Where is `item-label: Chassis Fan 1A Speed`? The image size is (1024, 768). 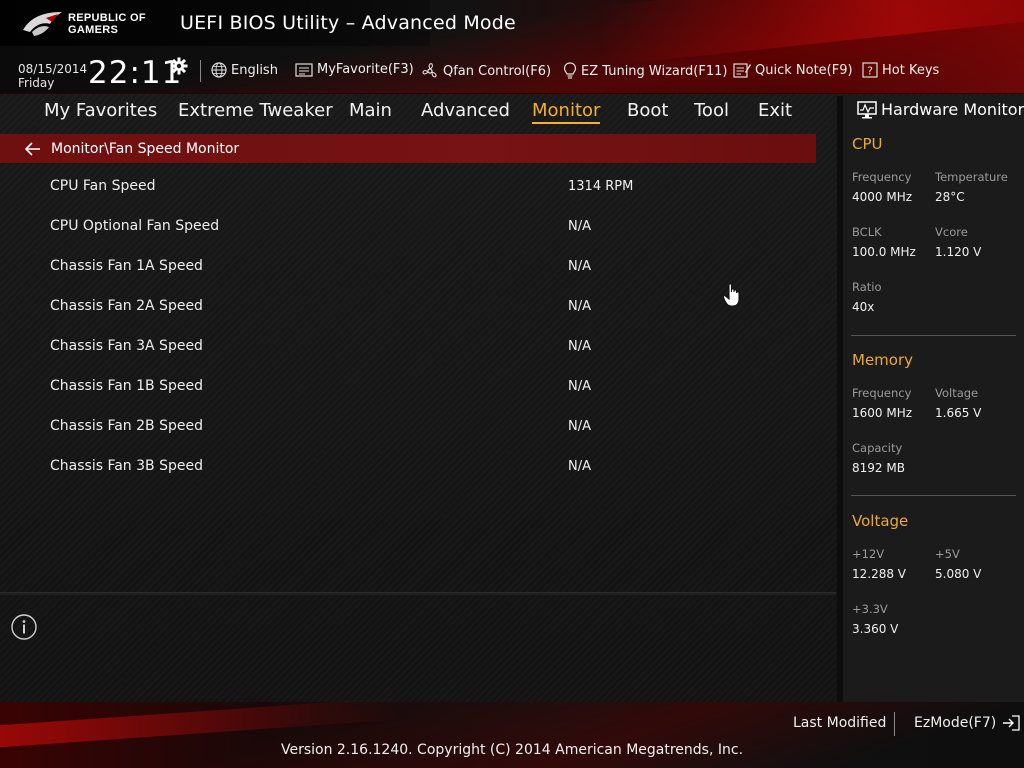 item-label: Chassis Fan 1A Speed is located at coordinates (126, 266).